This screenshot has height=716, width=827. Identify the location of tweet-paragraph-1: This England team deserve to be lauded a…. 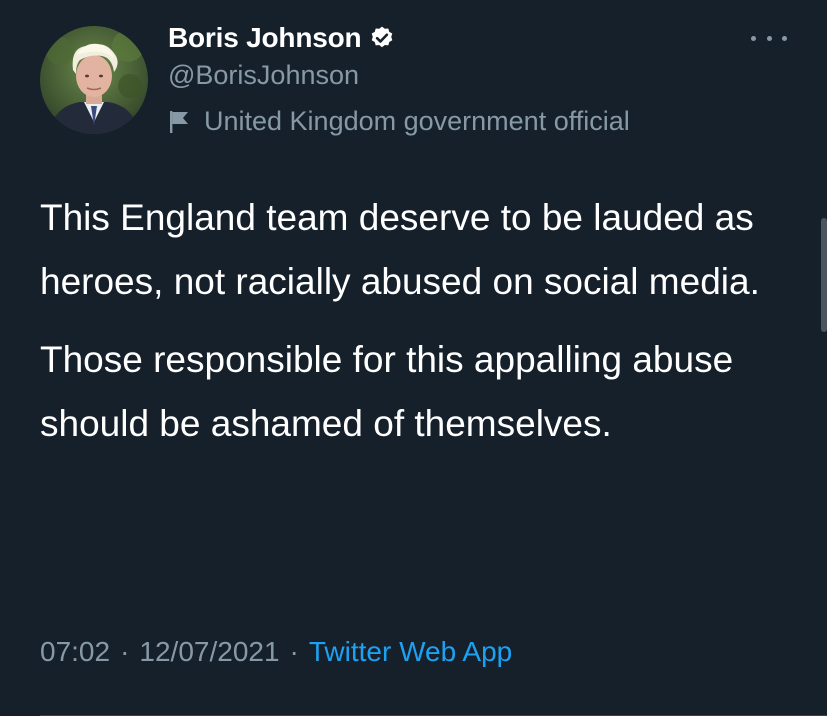
(400, 249).